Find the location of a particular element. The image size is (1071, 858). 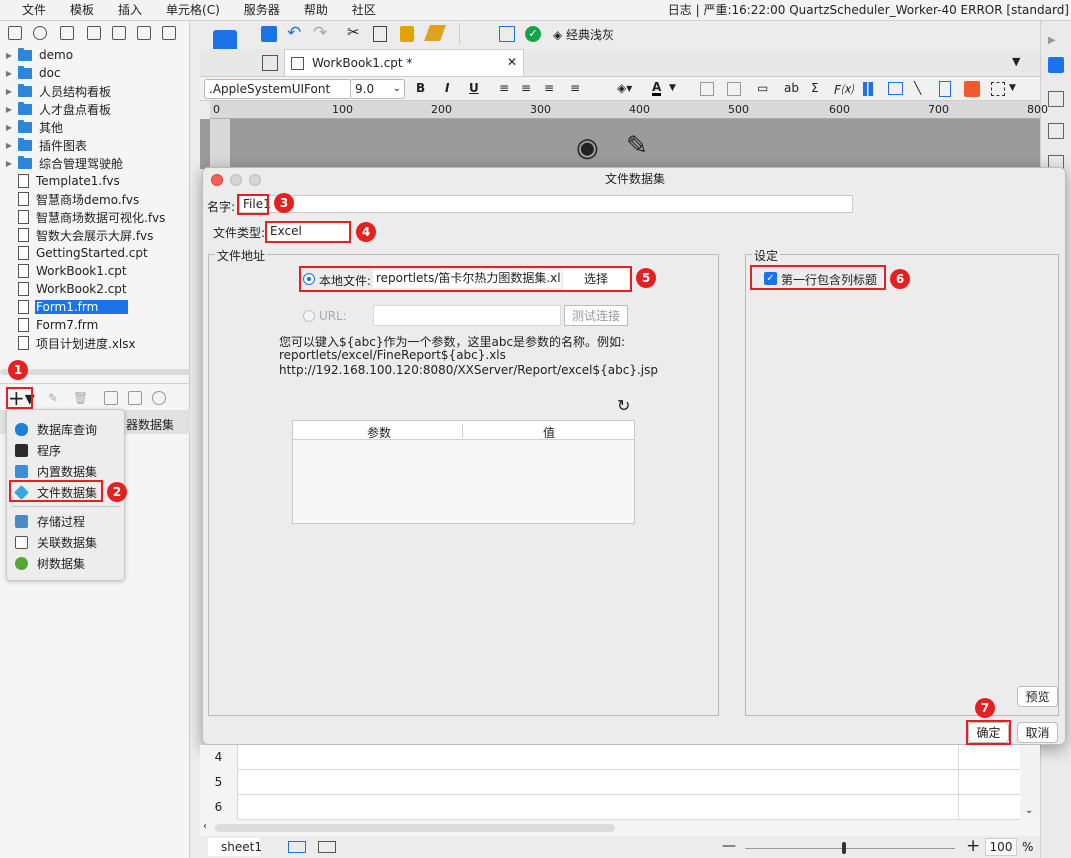

underline-icon: U is located at coordinates (474, 88).